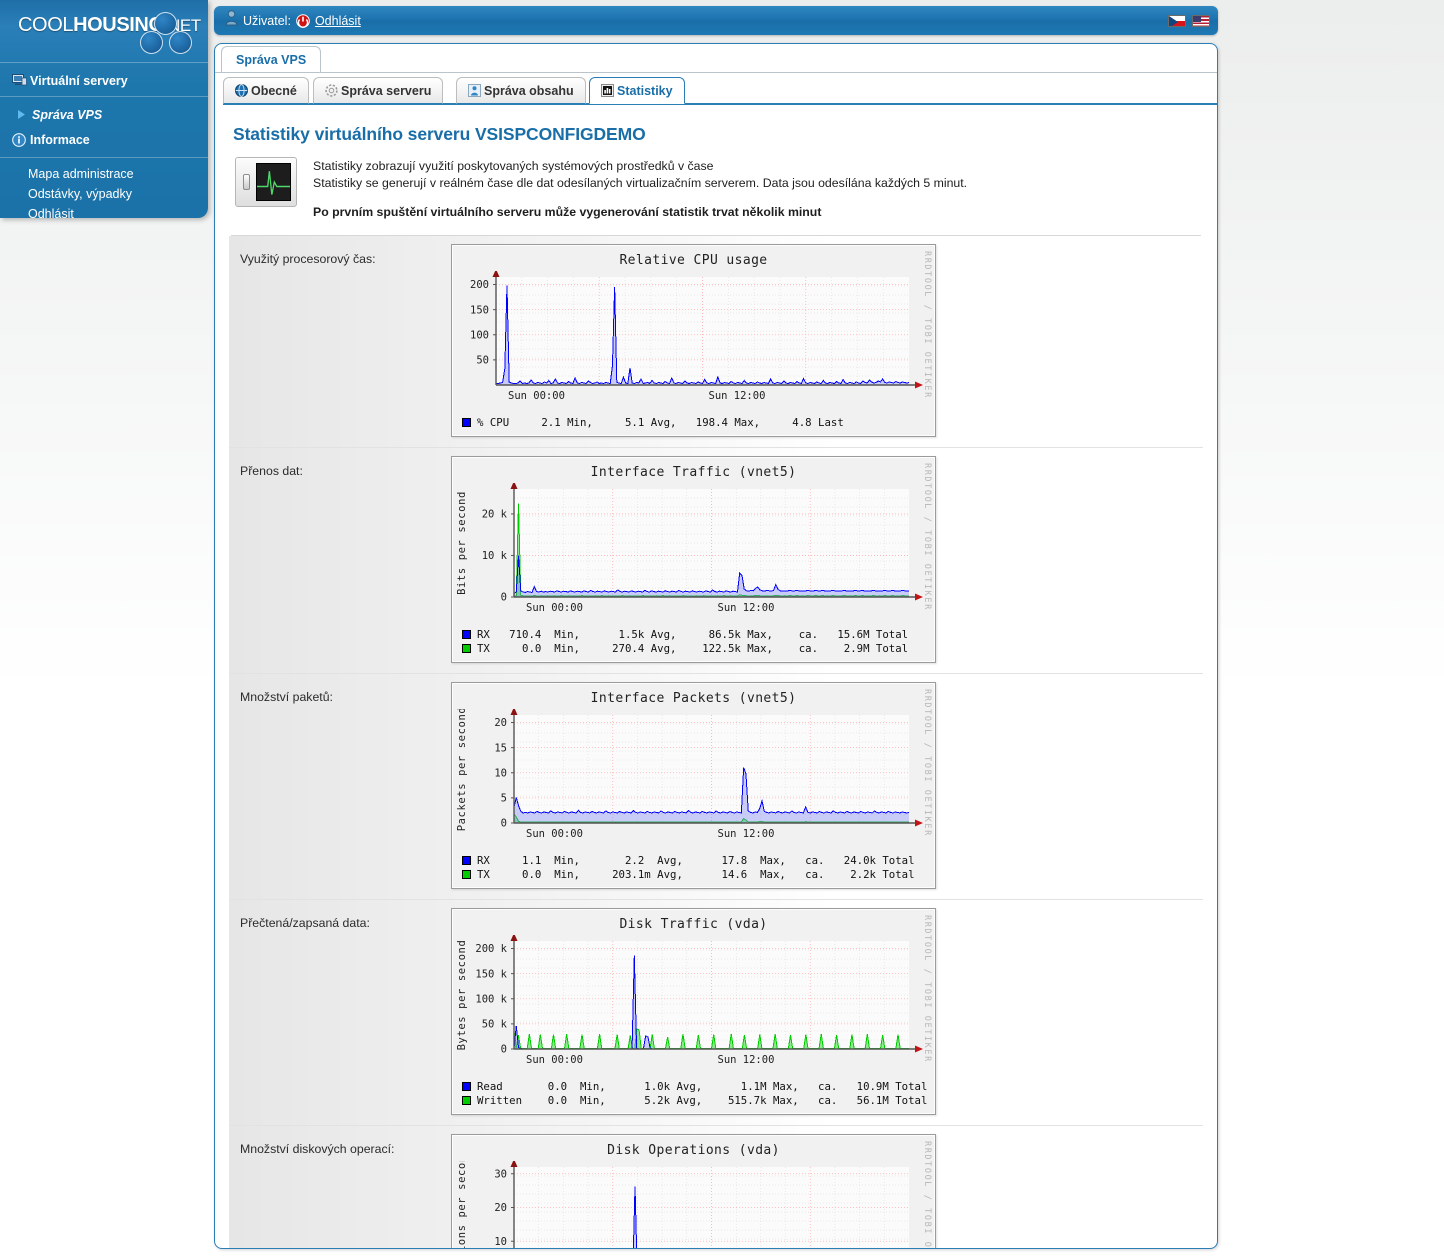  I want to click on svg-text: 50, so click(482, 360).